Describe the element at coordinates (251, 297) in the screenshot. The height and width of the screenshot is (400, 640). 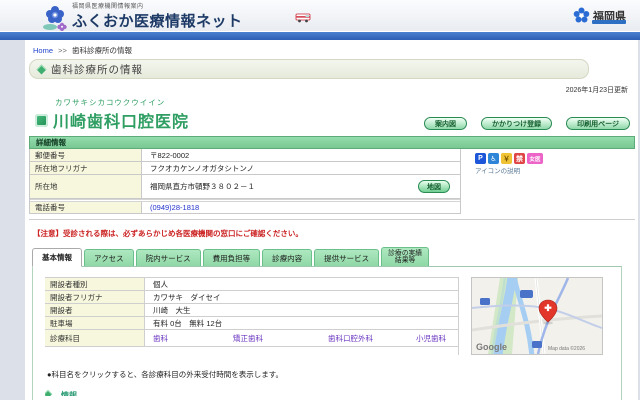
I see `table-row: 開設者フリガナ カワサキ ダイセイ` at that location.